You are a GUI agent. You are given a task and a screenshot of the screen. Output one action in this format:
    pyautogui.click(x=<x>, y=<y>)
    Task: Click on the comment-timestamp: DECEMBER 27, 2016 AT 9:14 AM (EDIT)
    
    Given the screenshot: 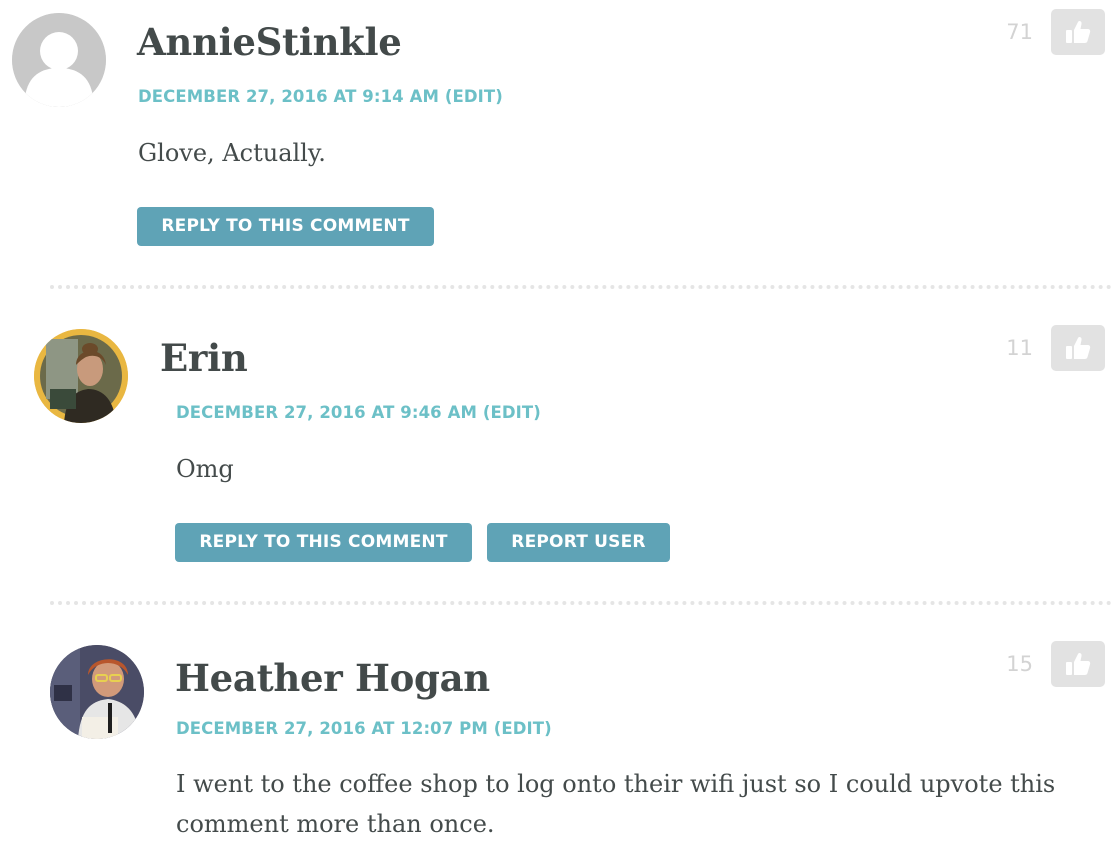 What is the action you would take?
    pyautogui.click(x=320, y=96)
    